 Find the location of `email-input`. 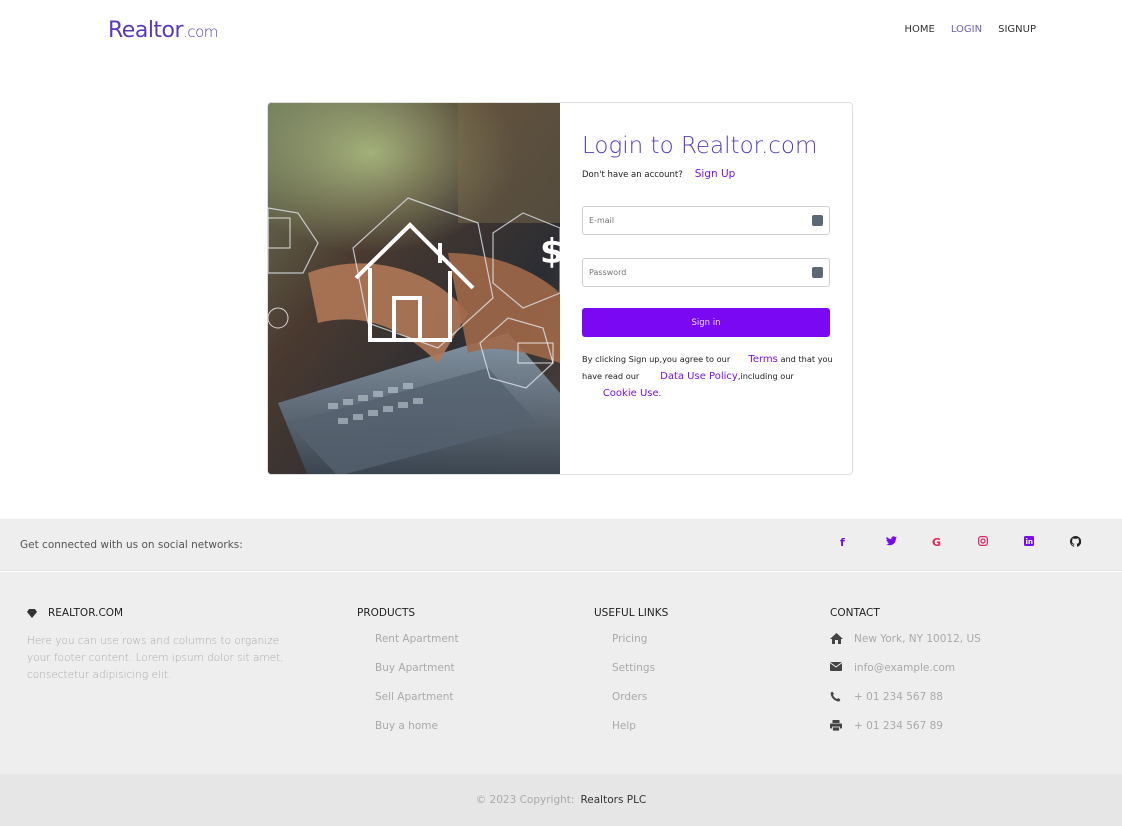

email-input is located at coordinates (706, 220).